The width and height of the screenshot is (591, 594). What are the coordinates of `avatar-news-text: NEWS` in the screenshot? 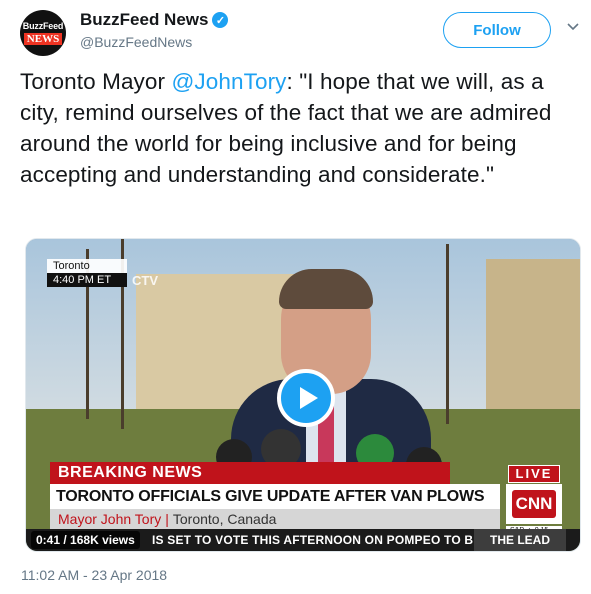 It's located at (43, 39).